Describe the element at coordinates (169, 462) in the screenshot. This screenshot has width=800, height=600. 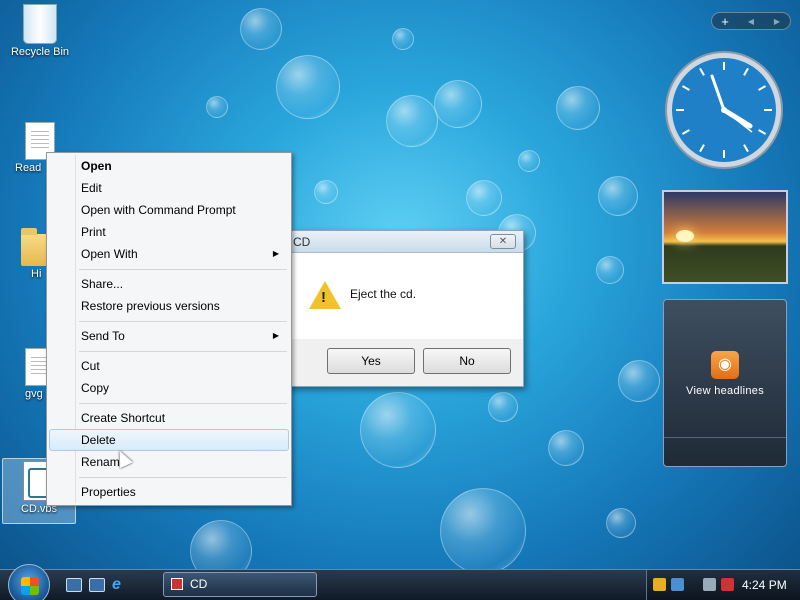
I see `menu-item-rename: Rename` at that location.